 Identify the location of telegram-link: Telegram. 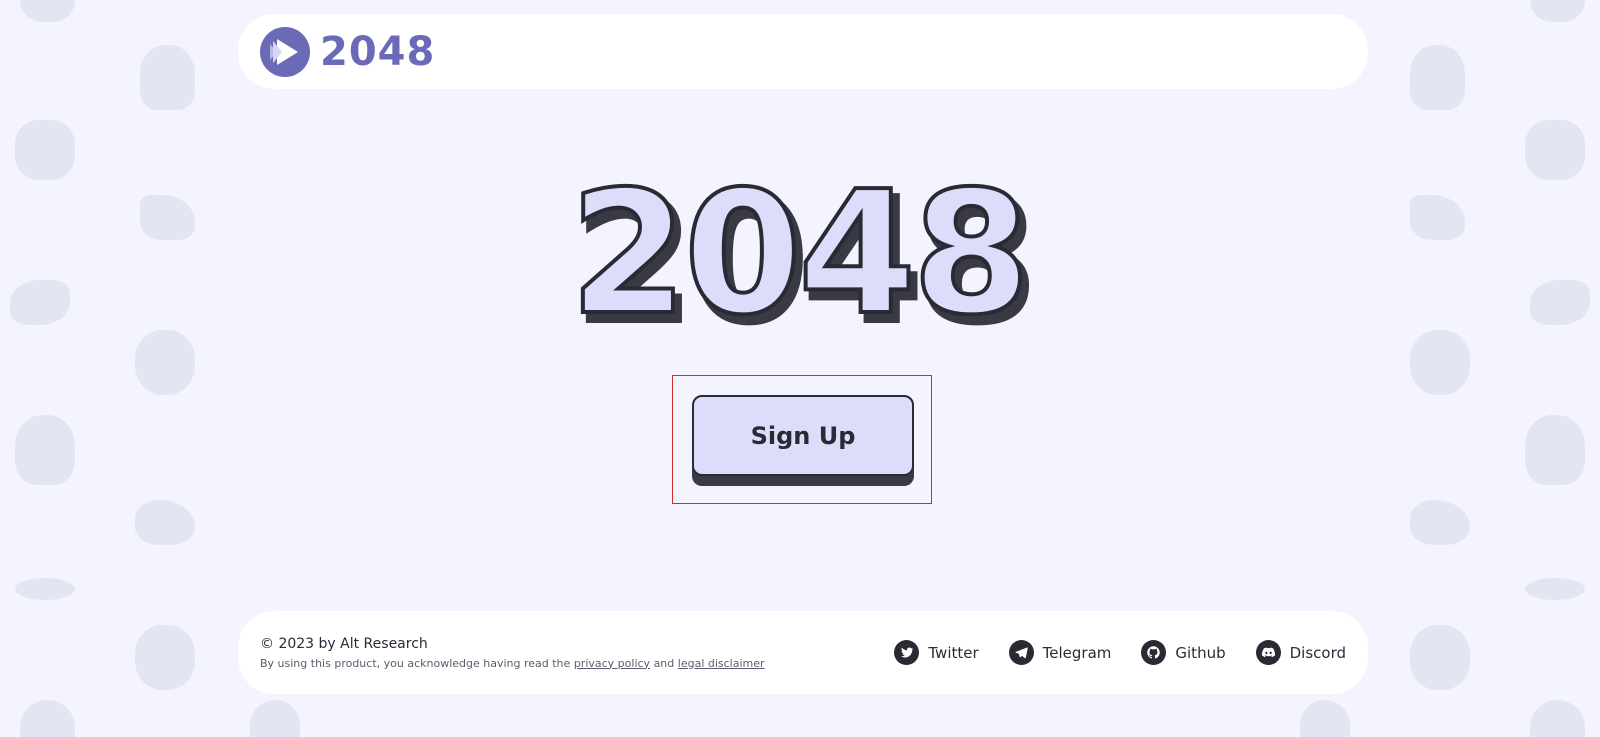
(1060, 652).